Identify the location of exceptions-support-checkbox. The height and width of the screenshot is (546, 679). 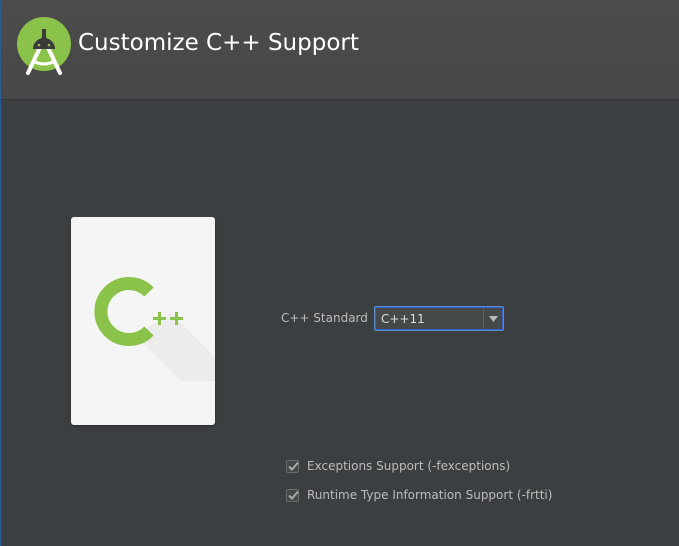
(292, 466).